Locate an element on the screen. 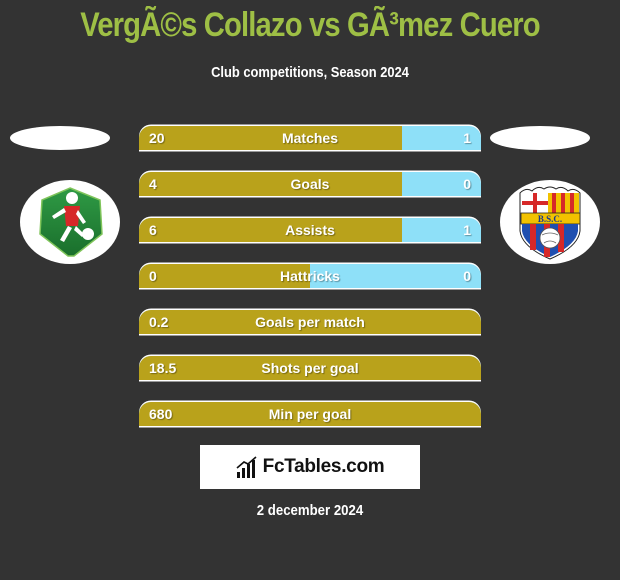 The width and height of the screenshot is (620, 580). stat-label: Goals per match is located at coordinates (310, 322).